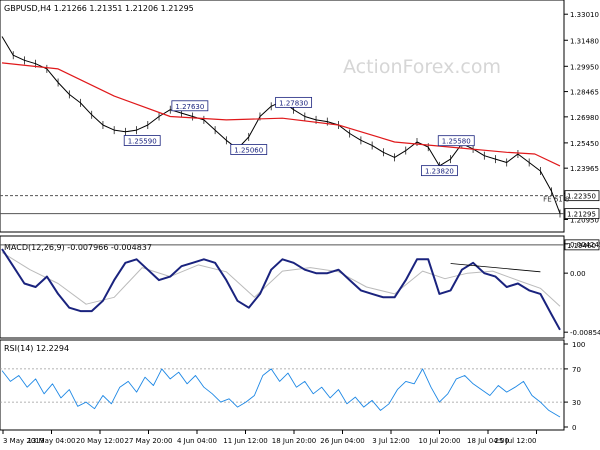 The image size is (600, 450). I want to click on price-label: 1.27630, so click(189, 107).